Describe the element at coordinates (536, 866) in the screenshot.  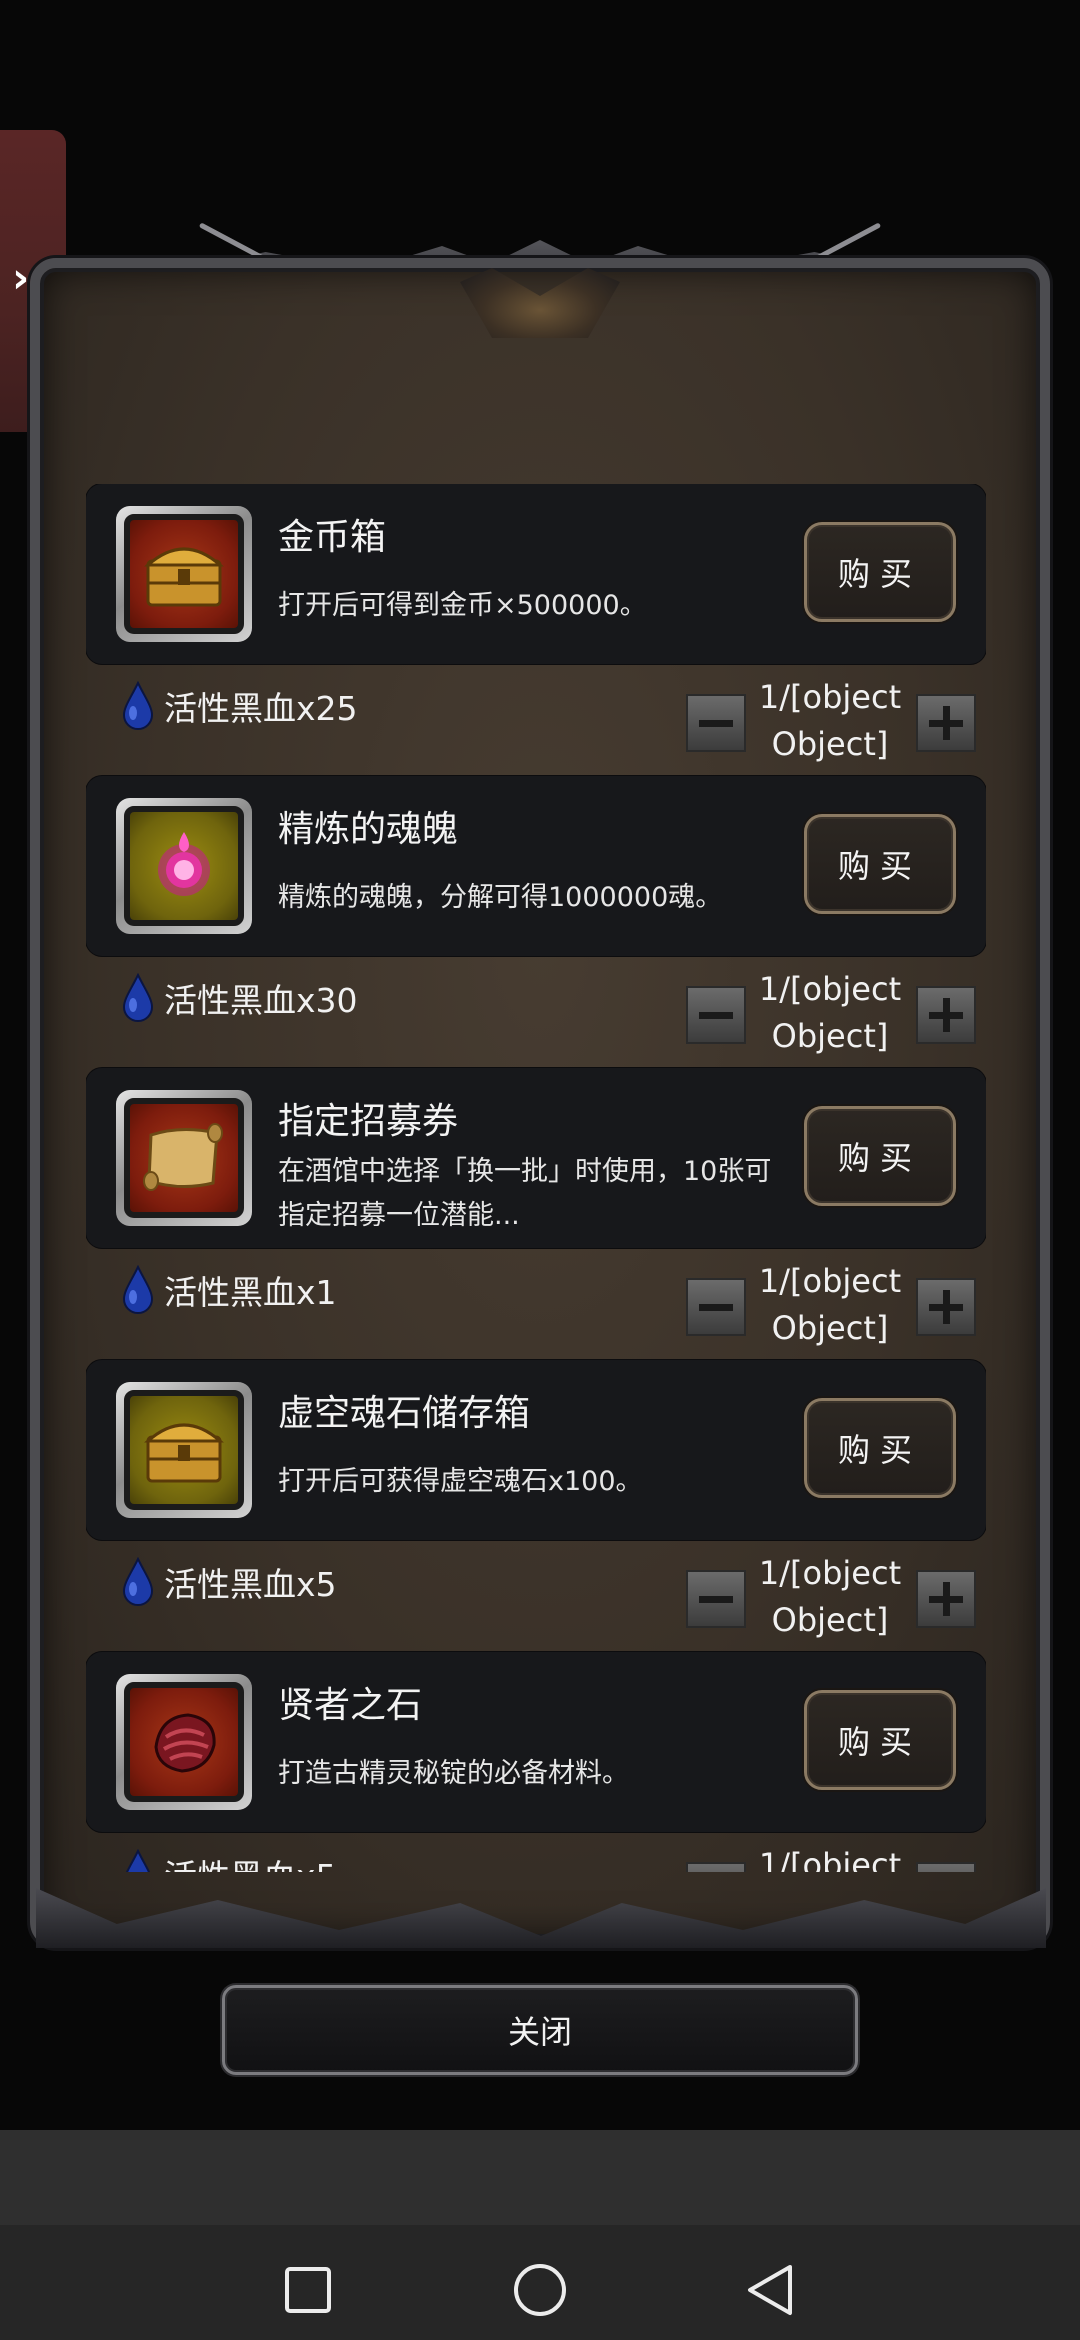
I see `item-card: 精炼的魂魄 精炼的魂魄，分解可得1000000魂。 购买` at that location.